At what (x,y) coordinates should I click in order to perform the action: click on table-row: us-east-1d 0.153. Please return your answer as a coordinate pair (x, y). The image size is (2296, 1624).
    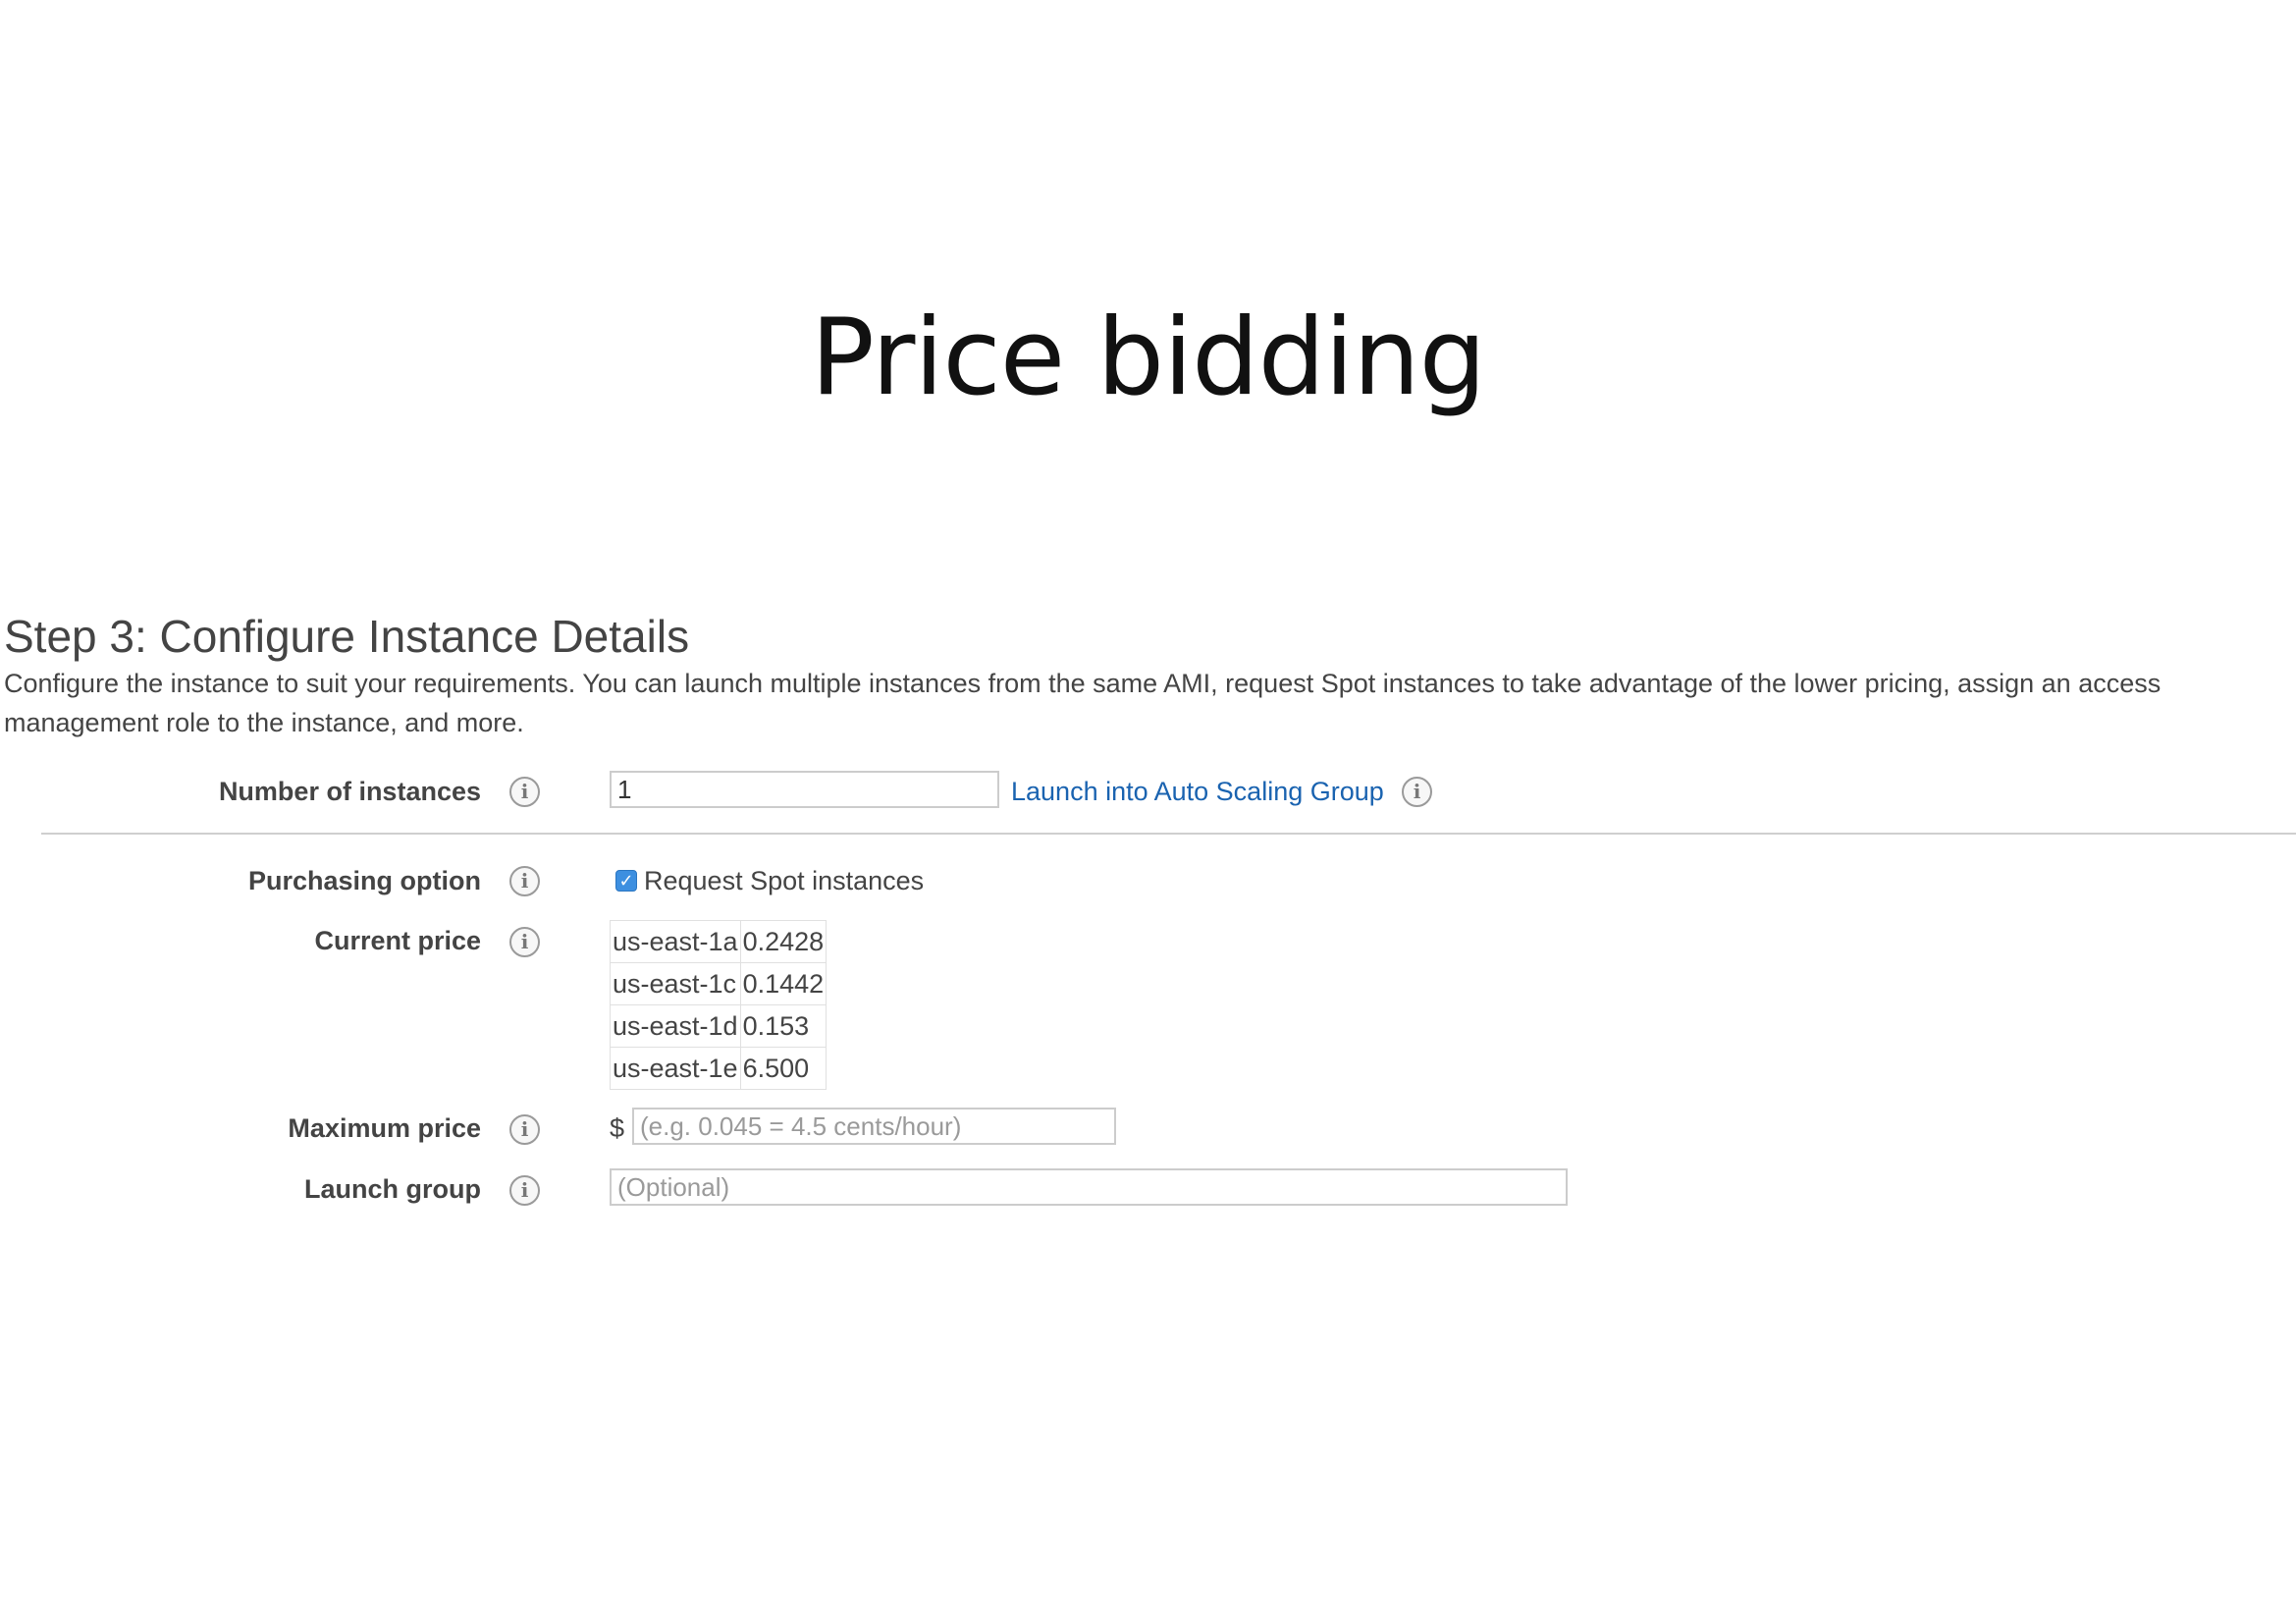
    Looking at the image, I should click on (719, 1026).